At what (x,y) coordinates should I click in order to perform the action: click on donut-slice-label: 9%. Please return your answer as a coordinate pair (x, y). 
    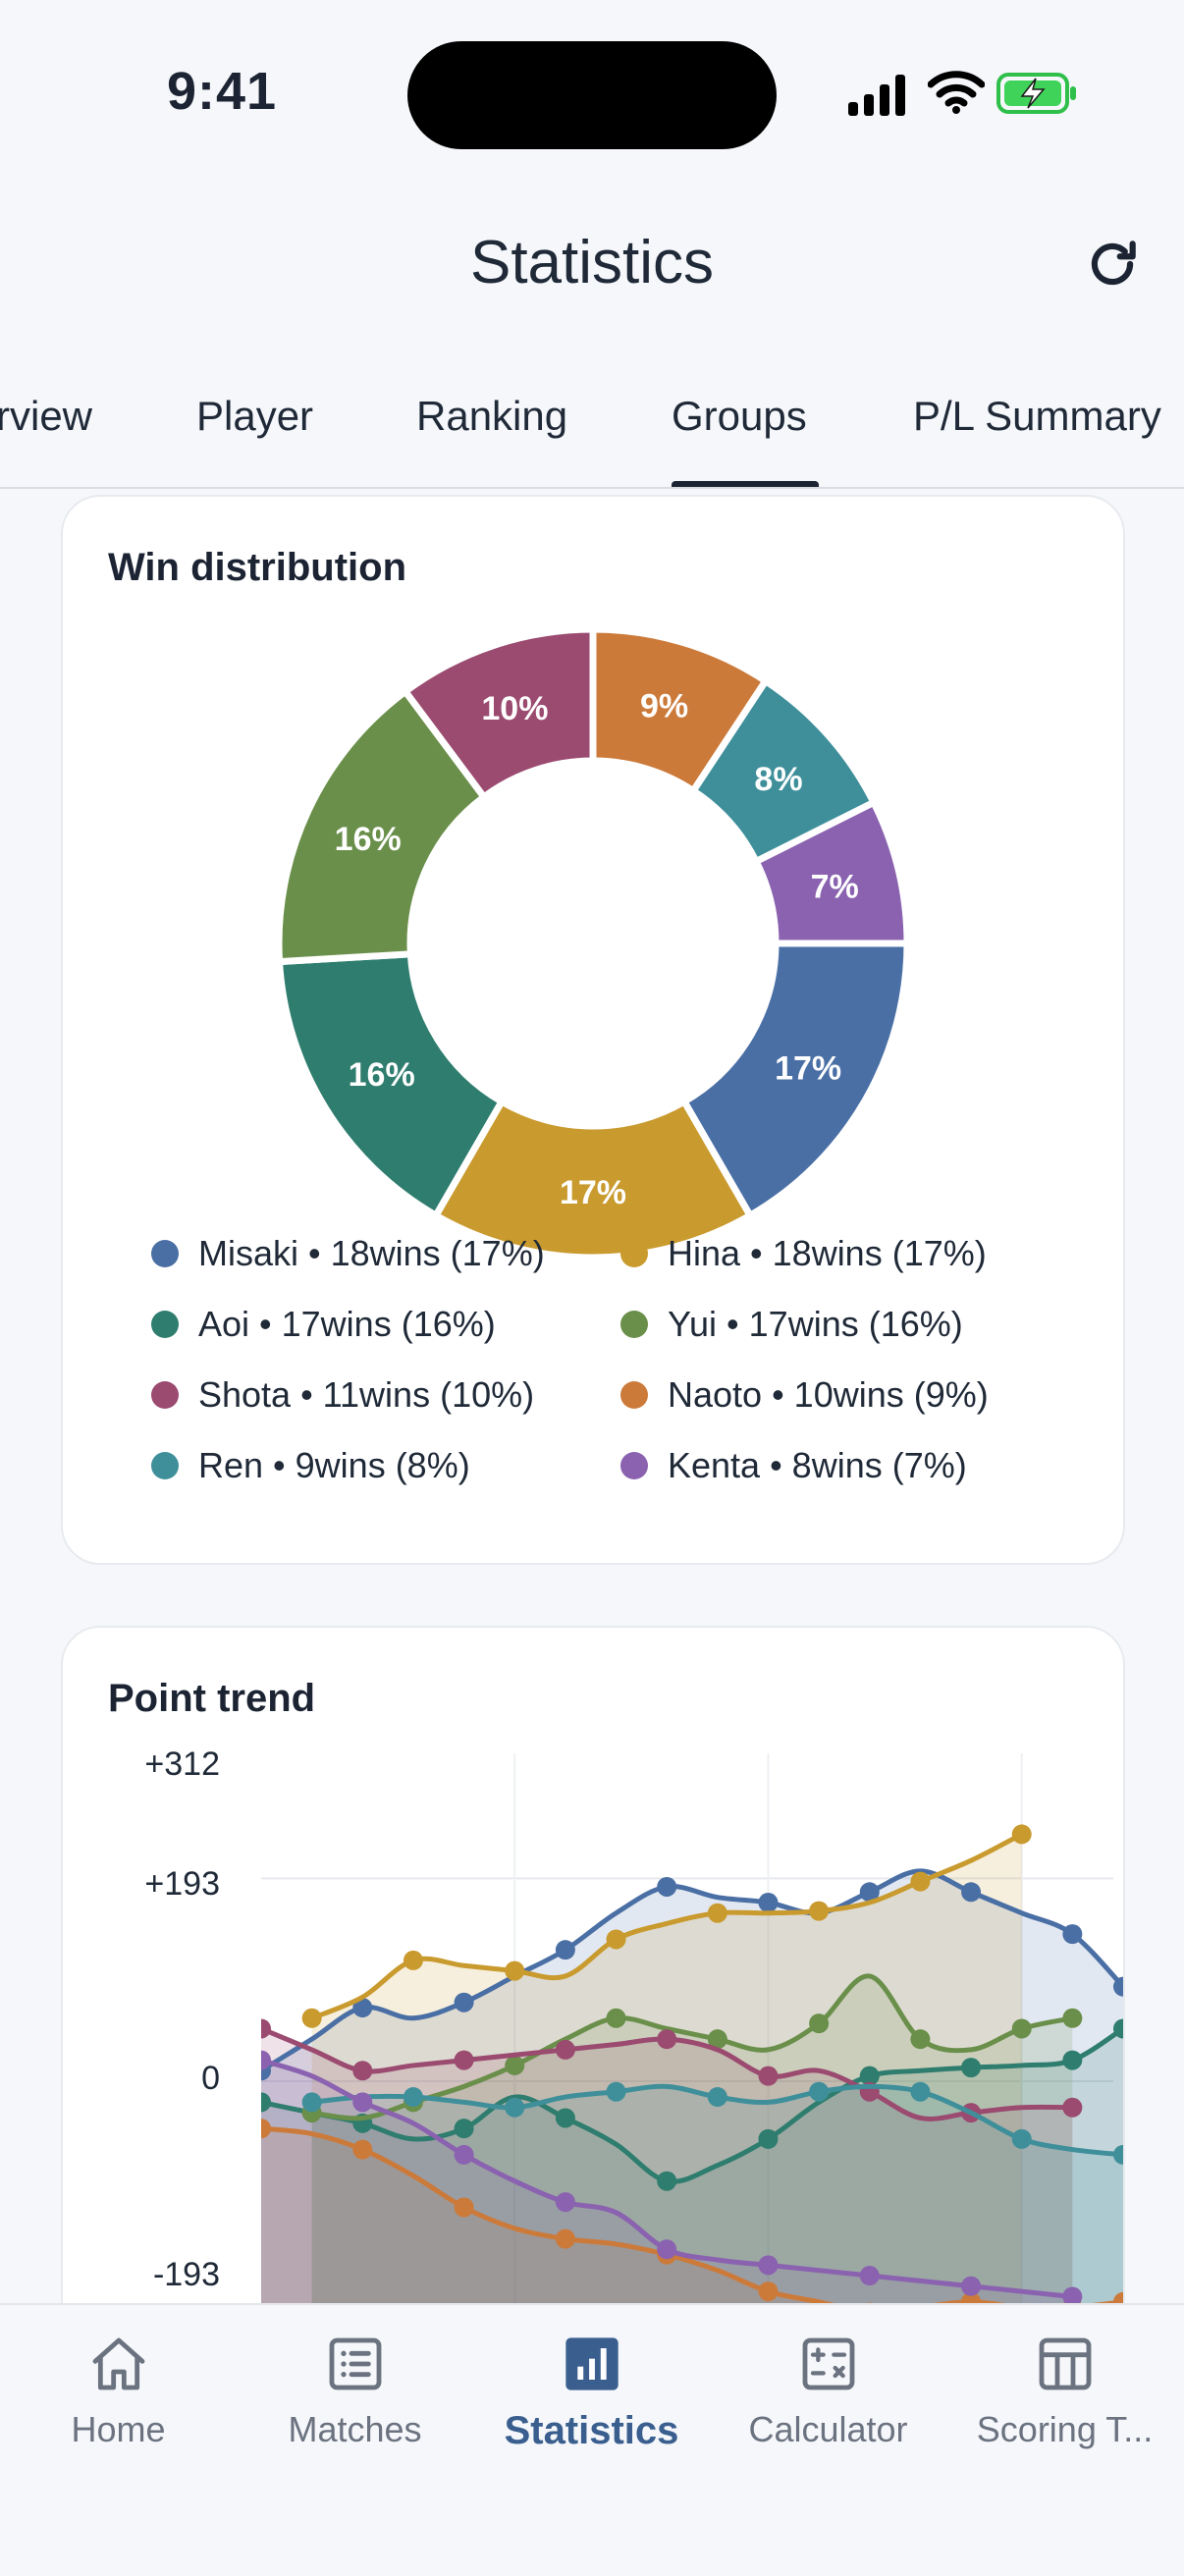
    Looking at the image, I should click on (664, 706).